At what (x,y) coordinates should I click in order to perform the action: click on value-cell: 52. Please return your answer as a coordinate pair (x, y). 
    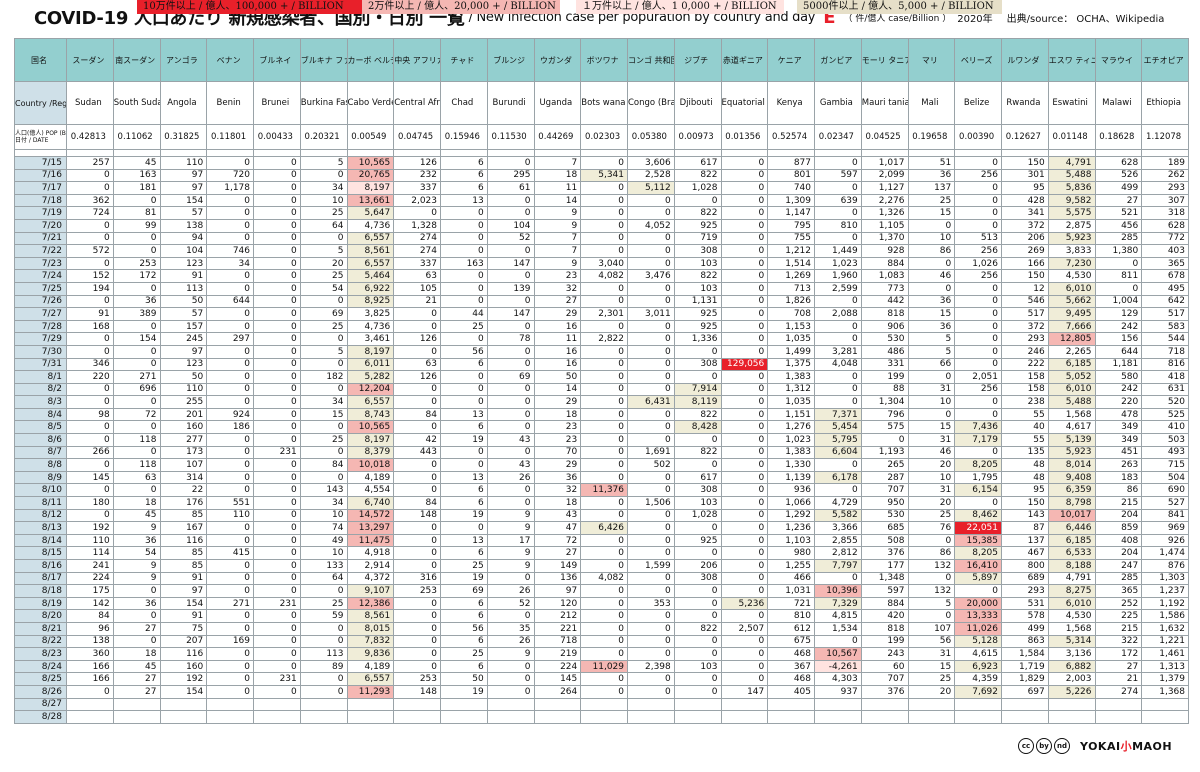
    Looking at the image, I should click on (510, 238).